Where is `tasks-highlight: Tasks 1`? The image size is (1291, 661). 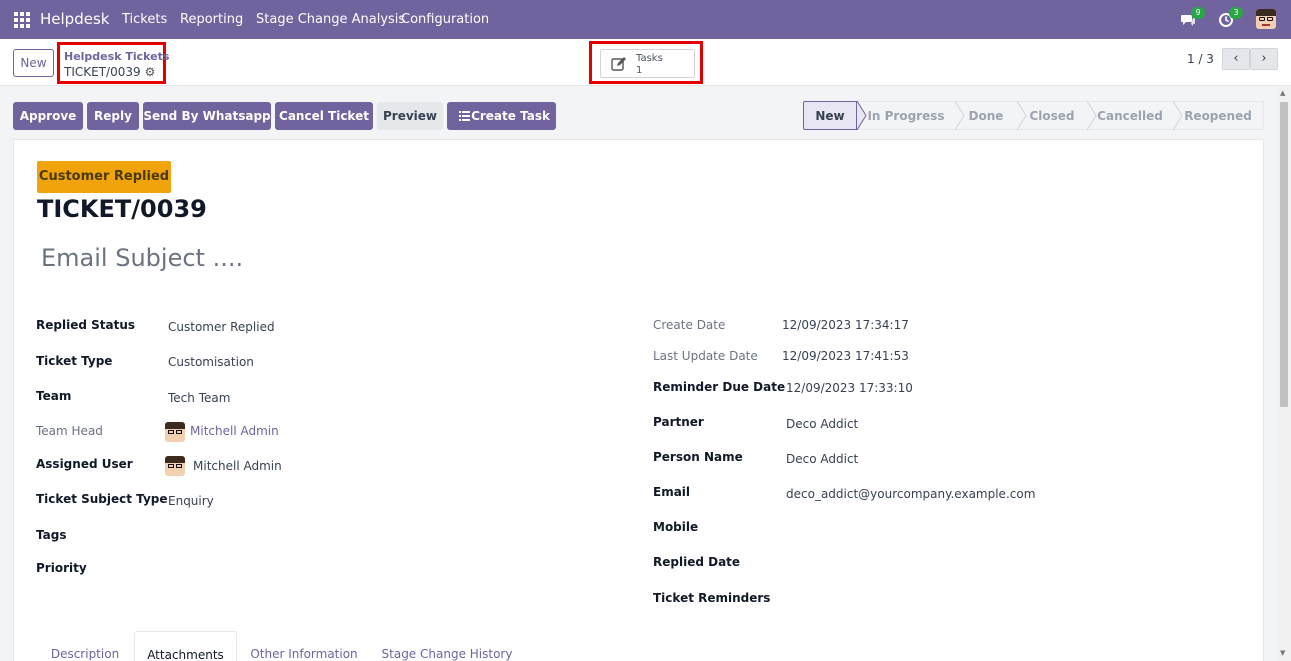 tasks-highlight: Tasks 1 is located at coordinates (646, 62).